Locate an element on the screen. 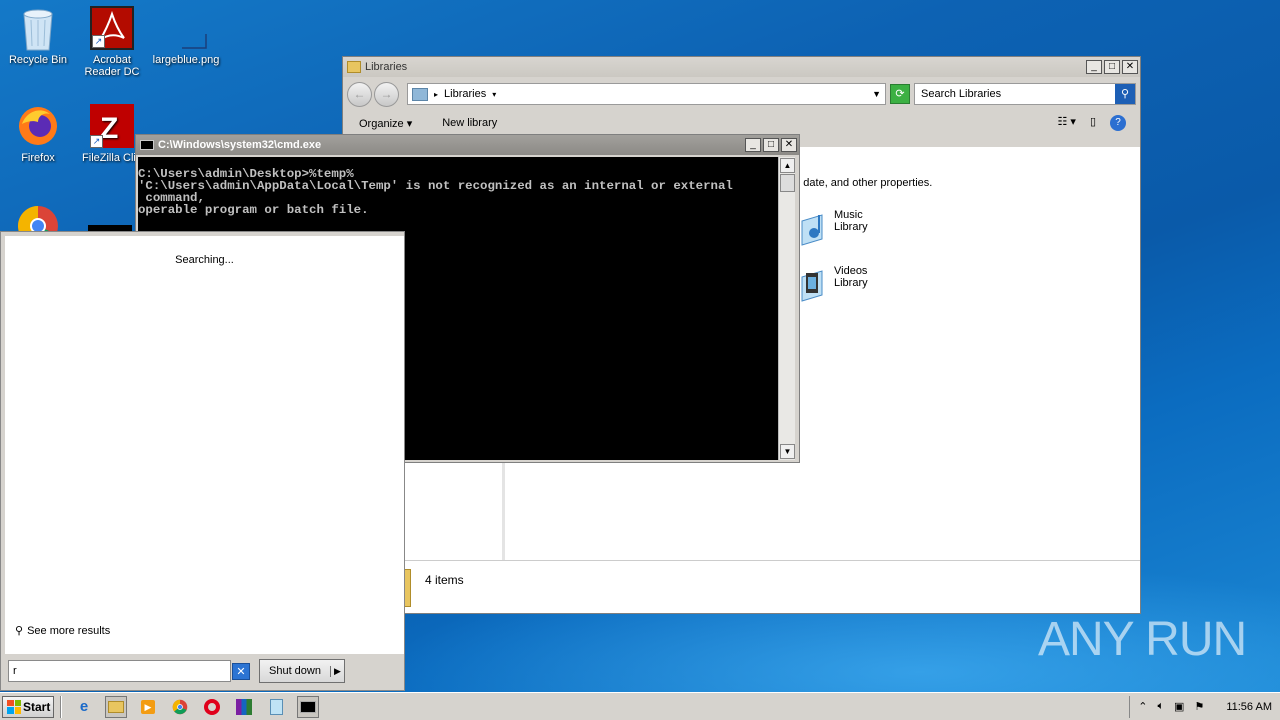  library-name: Videos is located at coordinates (851, 271).